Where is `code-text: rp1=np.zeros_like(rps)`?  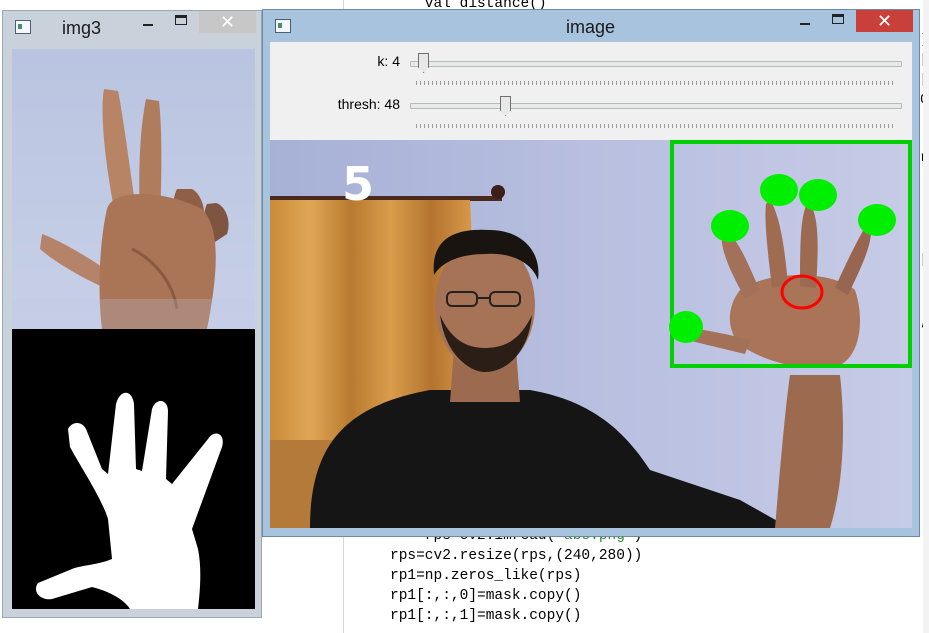
code-text: rp1=np.zeros_like(rps) is located at coordinates (486, 576).